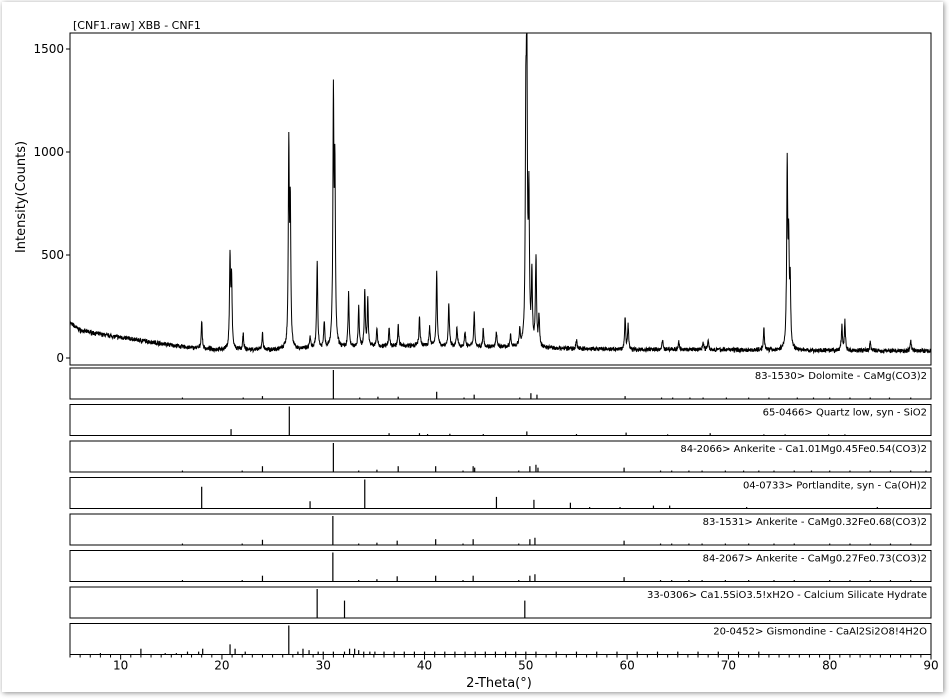  I want to click on chart-title: [CNF1.raw] XBB - CNF1, so click(137, 25).